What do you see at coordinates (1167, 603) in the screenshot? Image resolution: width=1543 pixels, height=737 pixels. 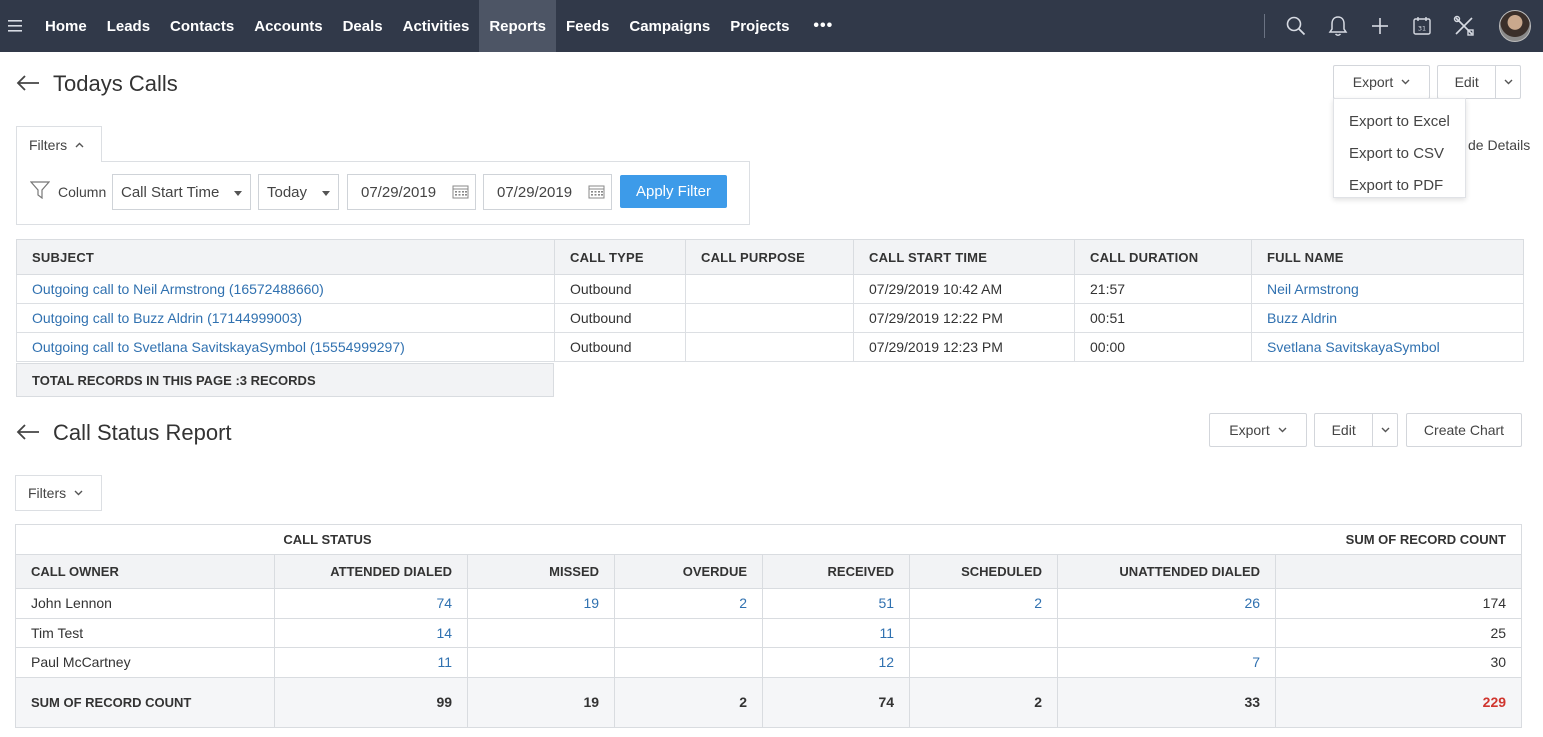 I see `count-link: 26` at bounding box center [1167, 603].